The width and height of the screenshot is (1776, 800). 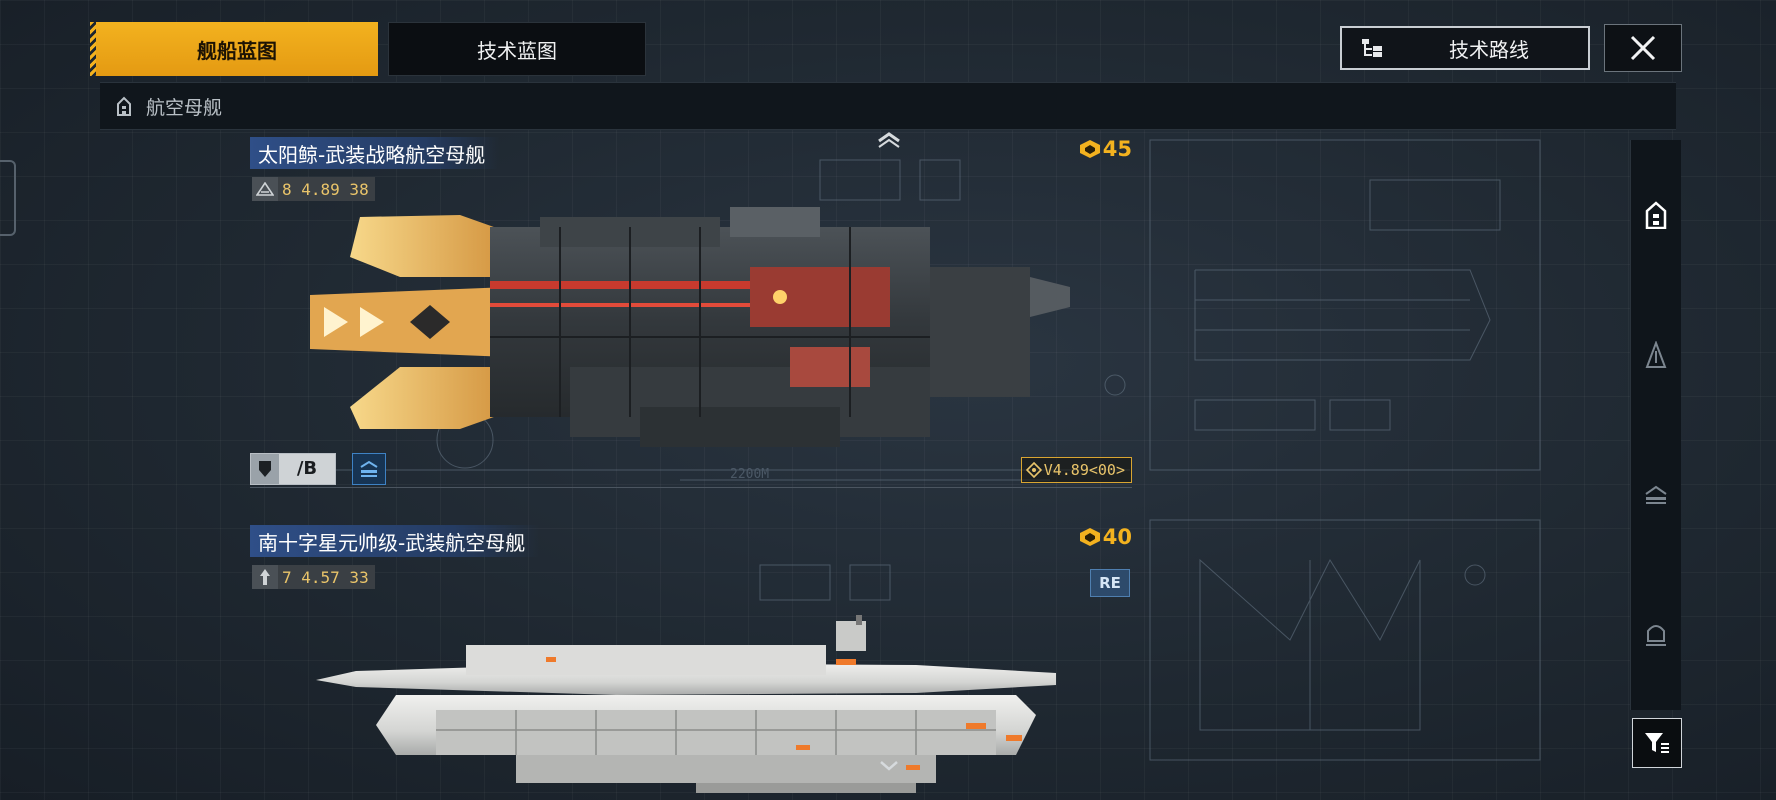 I want to click on type-badge, so click(x=369, y=469).